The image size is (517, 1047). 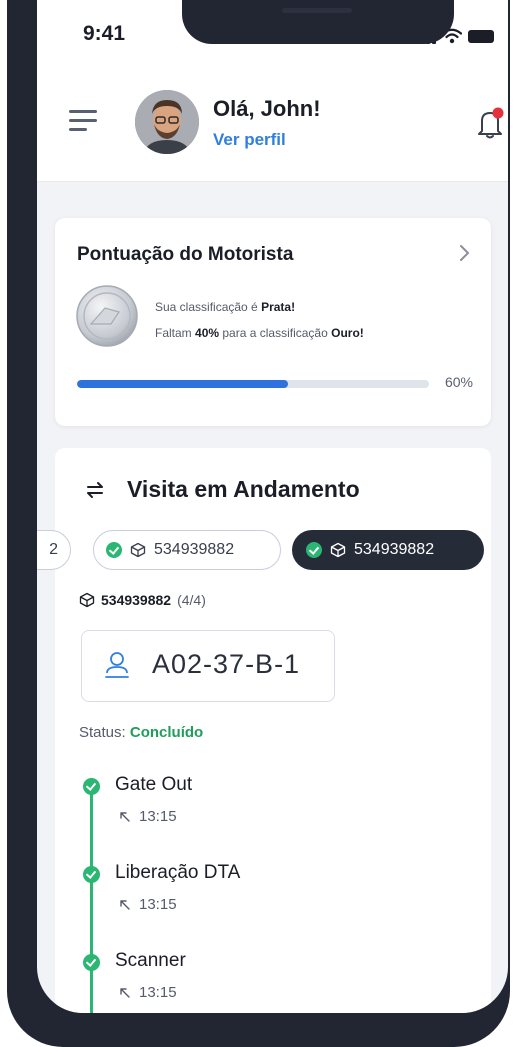 I want to click on visit-title: Visita em Andamento, so click(x=243, y=489).